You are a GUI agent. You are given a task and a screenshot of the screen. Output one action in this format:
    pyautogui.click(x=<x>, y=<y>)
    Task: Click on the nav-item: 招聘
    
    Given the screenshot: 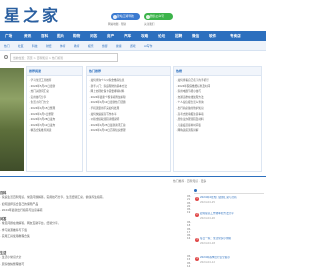 What is the action you would take?
    pyautogui.click(x=178, y=36)
    